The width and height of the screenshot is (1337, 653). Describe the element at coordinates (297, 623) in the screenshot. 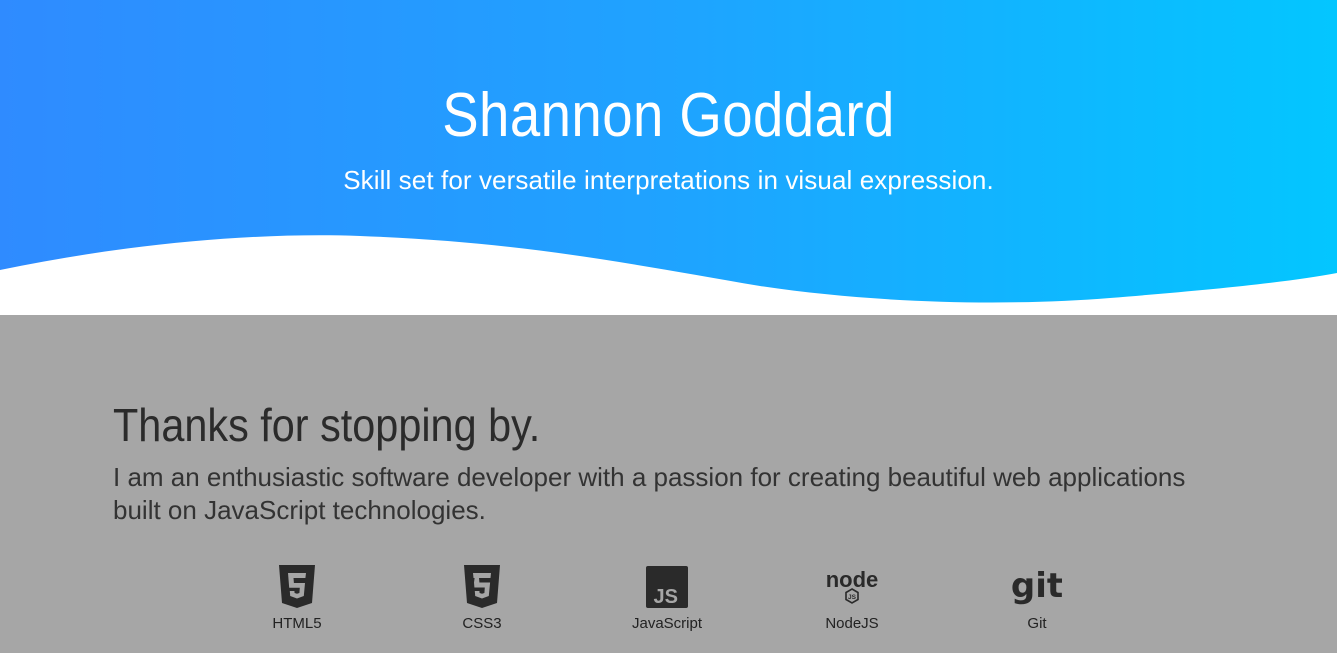

I see `skill-label-html5: HTML5` at that location.